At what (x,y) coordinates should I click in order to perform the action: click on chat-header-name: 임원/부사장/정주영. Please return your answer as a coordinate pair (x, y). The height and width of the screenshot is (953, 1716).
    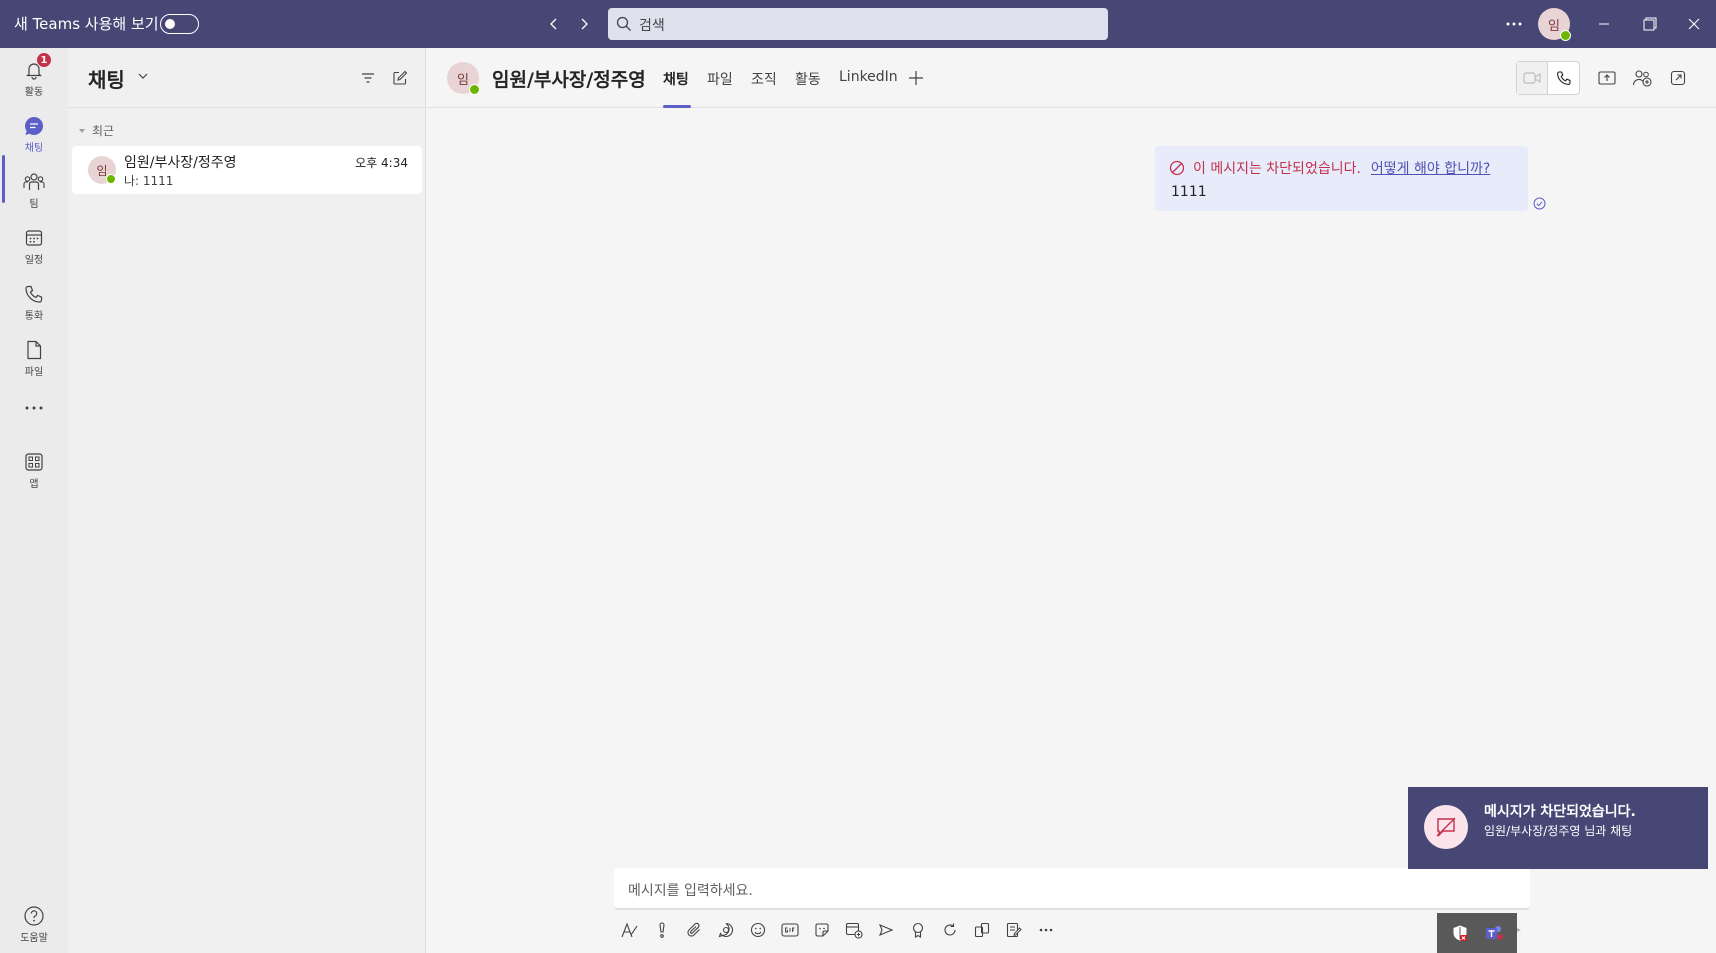
    Looking at the image, I should click on (569, 80).